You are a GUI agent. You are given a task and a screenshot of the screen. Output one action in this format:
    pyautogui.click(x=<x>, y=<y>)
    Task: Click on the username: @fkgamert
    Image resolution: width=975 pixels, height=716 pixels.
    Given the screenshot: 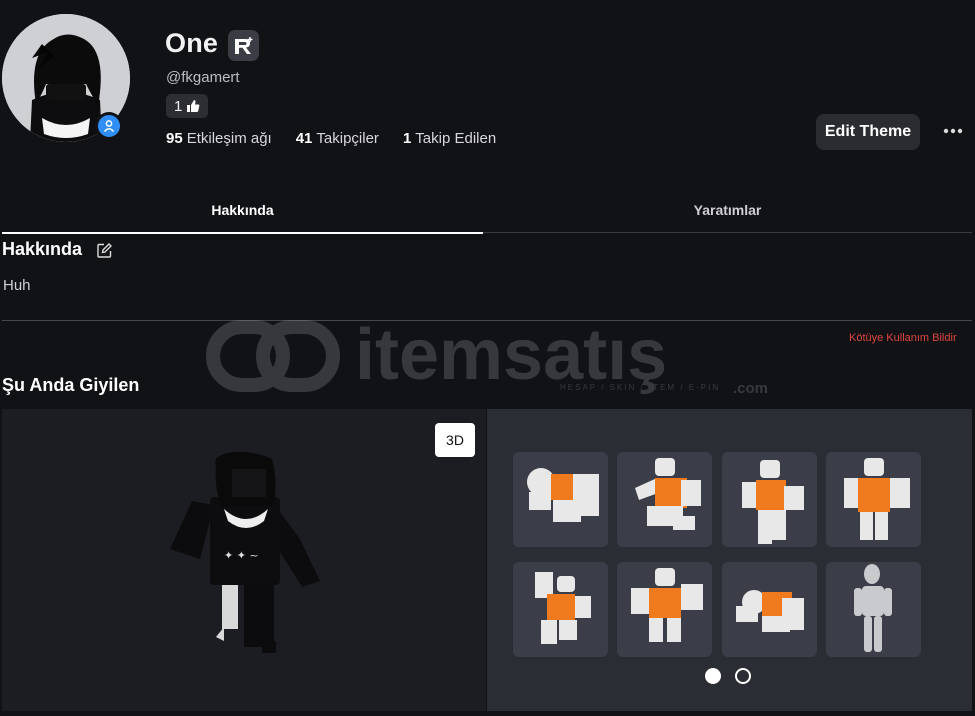 What is the action you would take?
    pyautogui.click(x=203, y=77)
    